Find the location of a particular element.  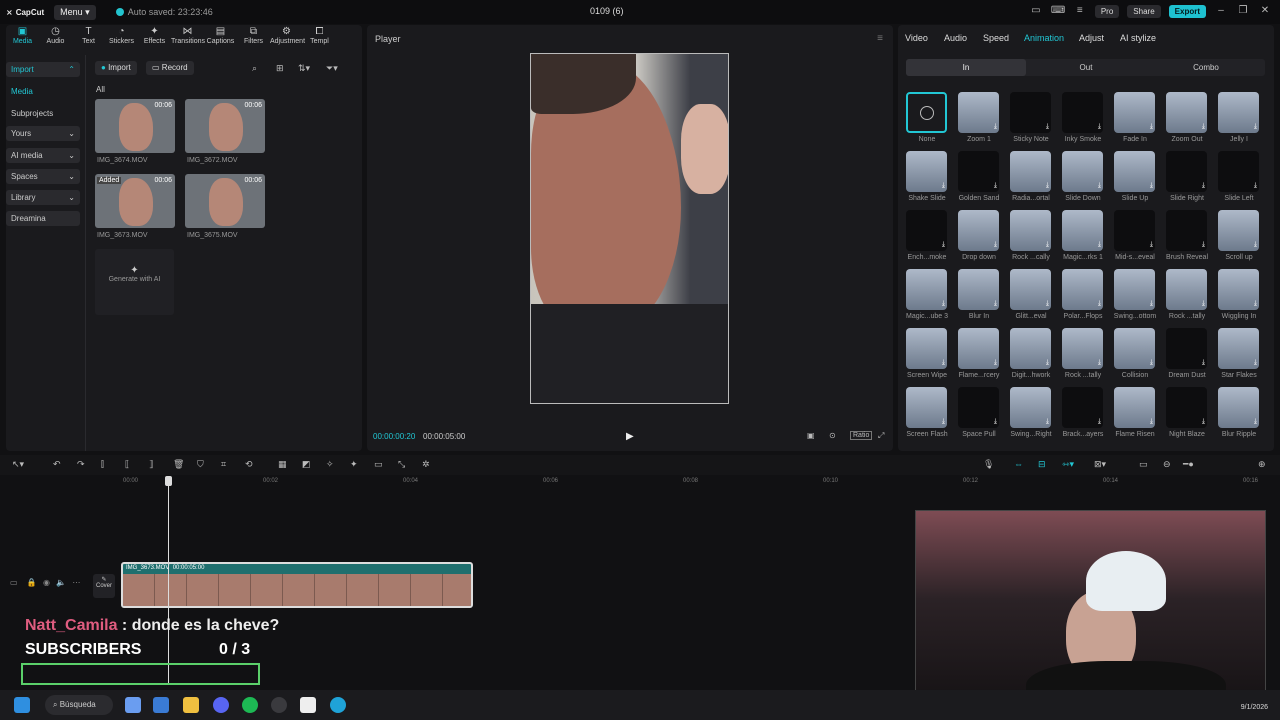

tool-adjustment: ⚙ Adjustment is located at coordinates (287, 39).